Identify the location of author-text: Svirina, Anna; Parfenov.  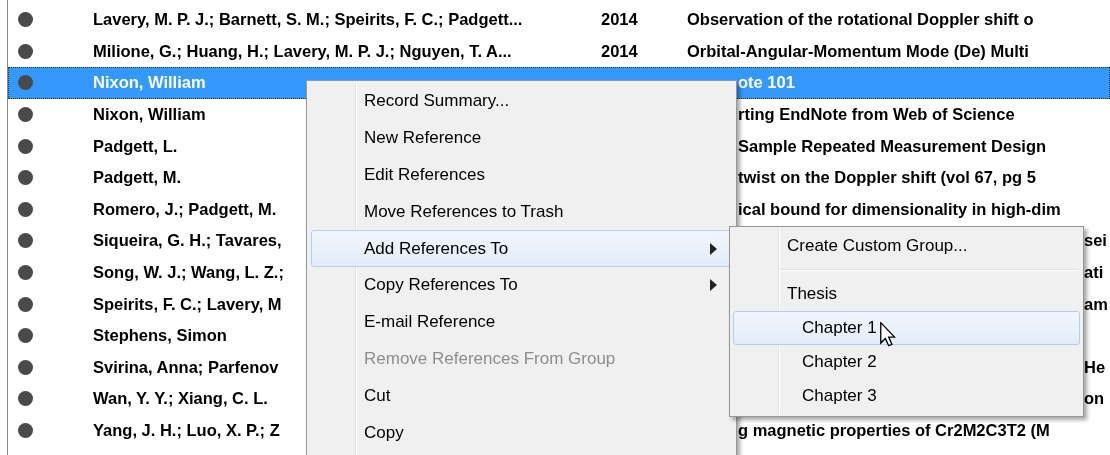
(186, 366).